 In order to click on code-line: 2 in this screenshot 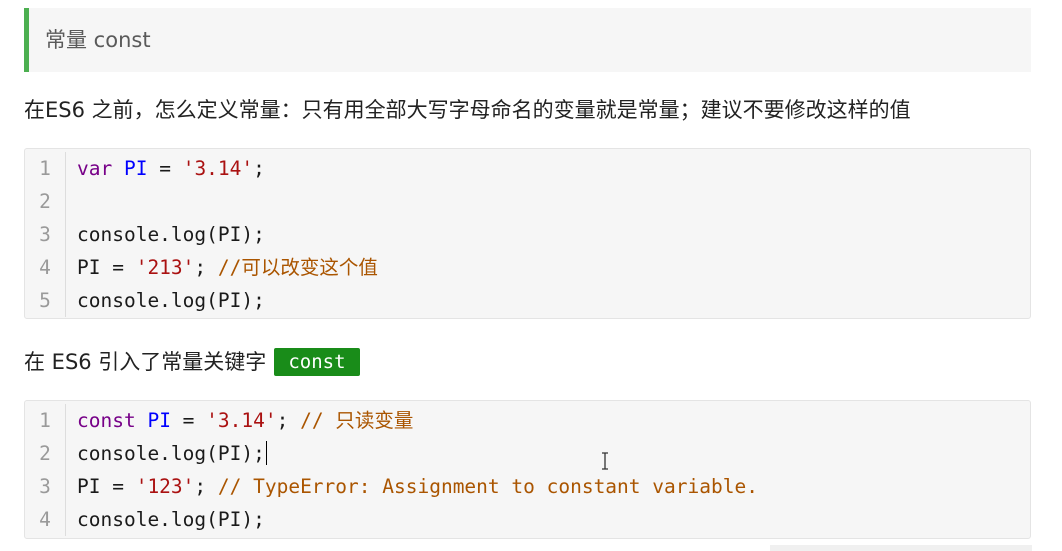, I will do `click(527, 201)`.